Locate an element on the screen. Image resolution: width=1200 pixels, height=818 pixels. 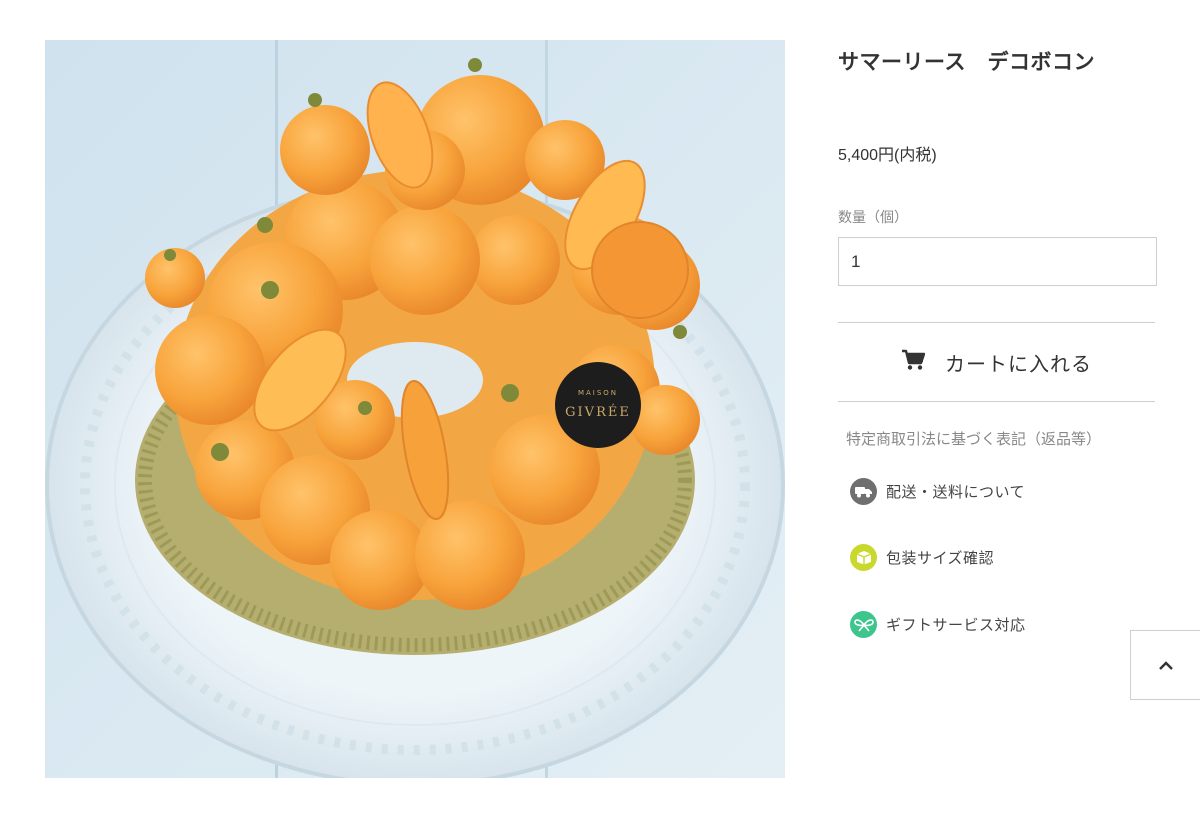
add-to-cart-button: カートに入れる is located at coordinates (996, 362).